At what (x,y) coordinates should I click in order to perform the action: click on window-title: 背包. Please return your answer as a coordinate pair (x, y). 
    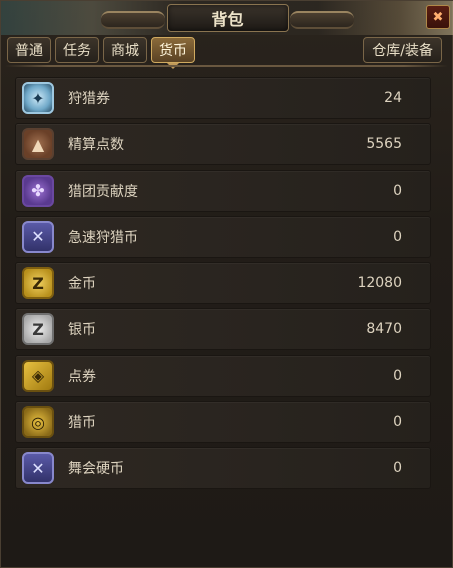
    Looking at the image, I should click on (227, 18).